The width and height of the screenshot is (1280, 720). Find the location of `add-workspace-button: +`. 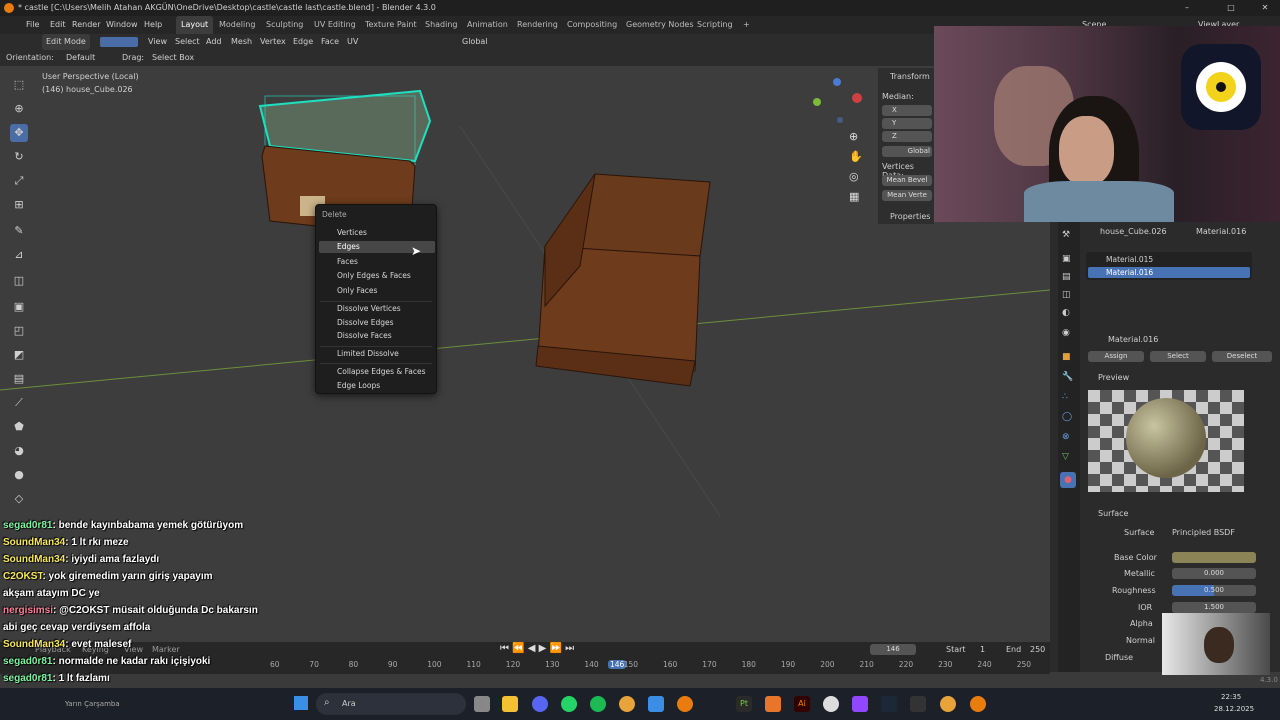

add-workspace-button: + is located at coordinates (746, 25).